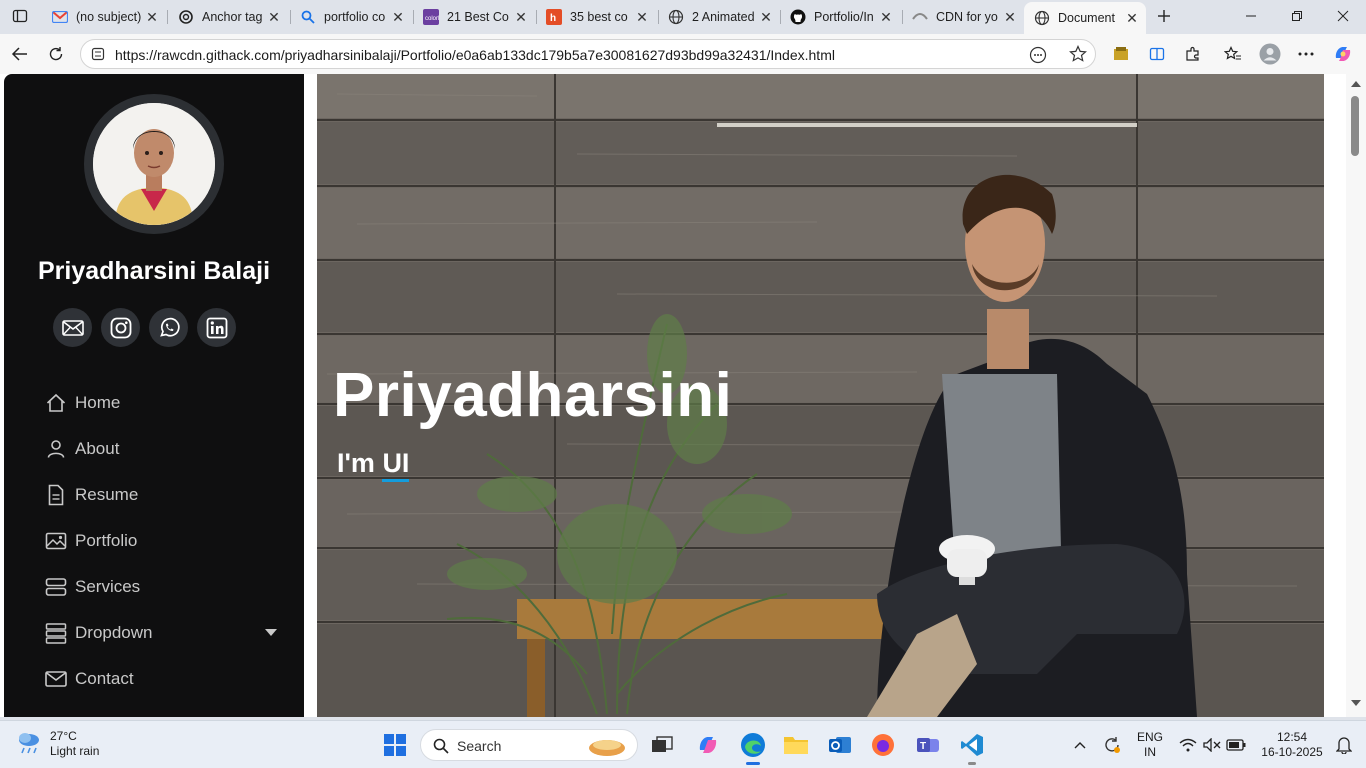 The image size is (1366, 768). I want to click on clock-time: 12:54, so click(1292, 737).